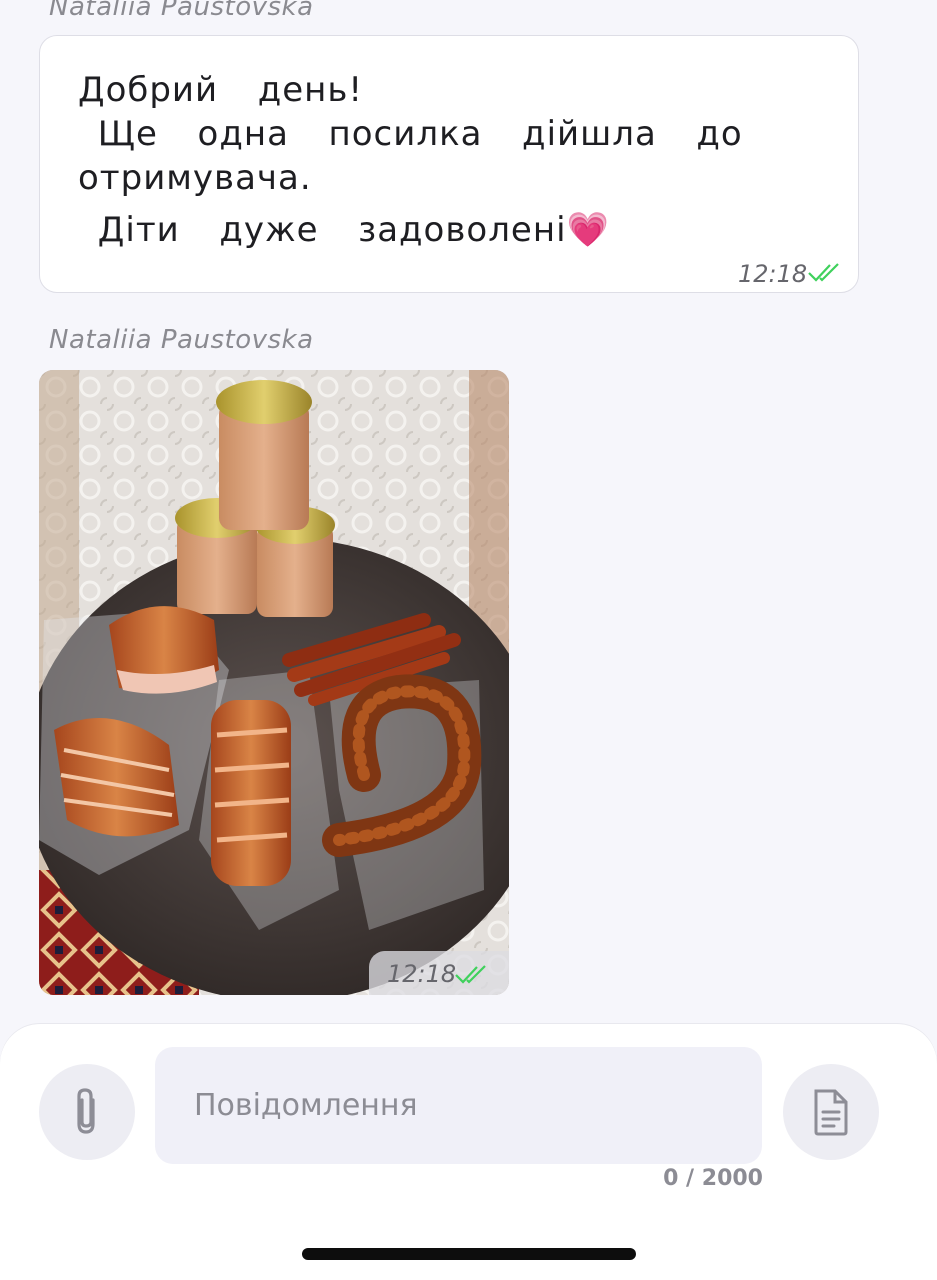 This screenshot has width=937, height=1280. Describe the element at coordinates (458, 1105) in the screenshot. I see `message-input` at that location.